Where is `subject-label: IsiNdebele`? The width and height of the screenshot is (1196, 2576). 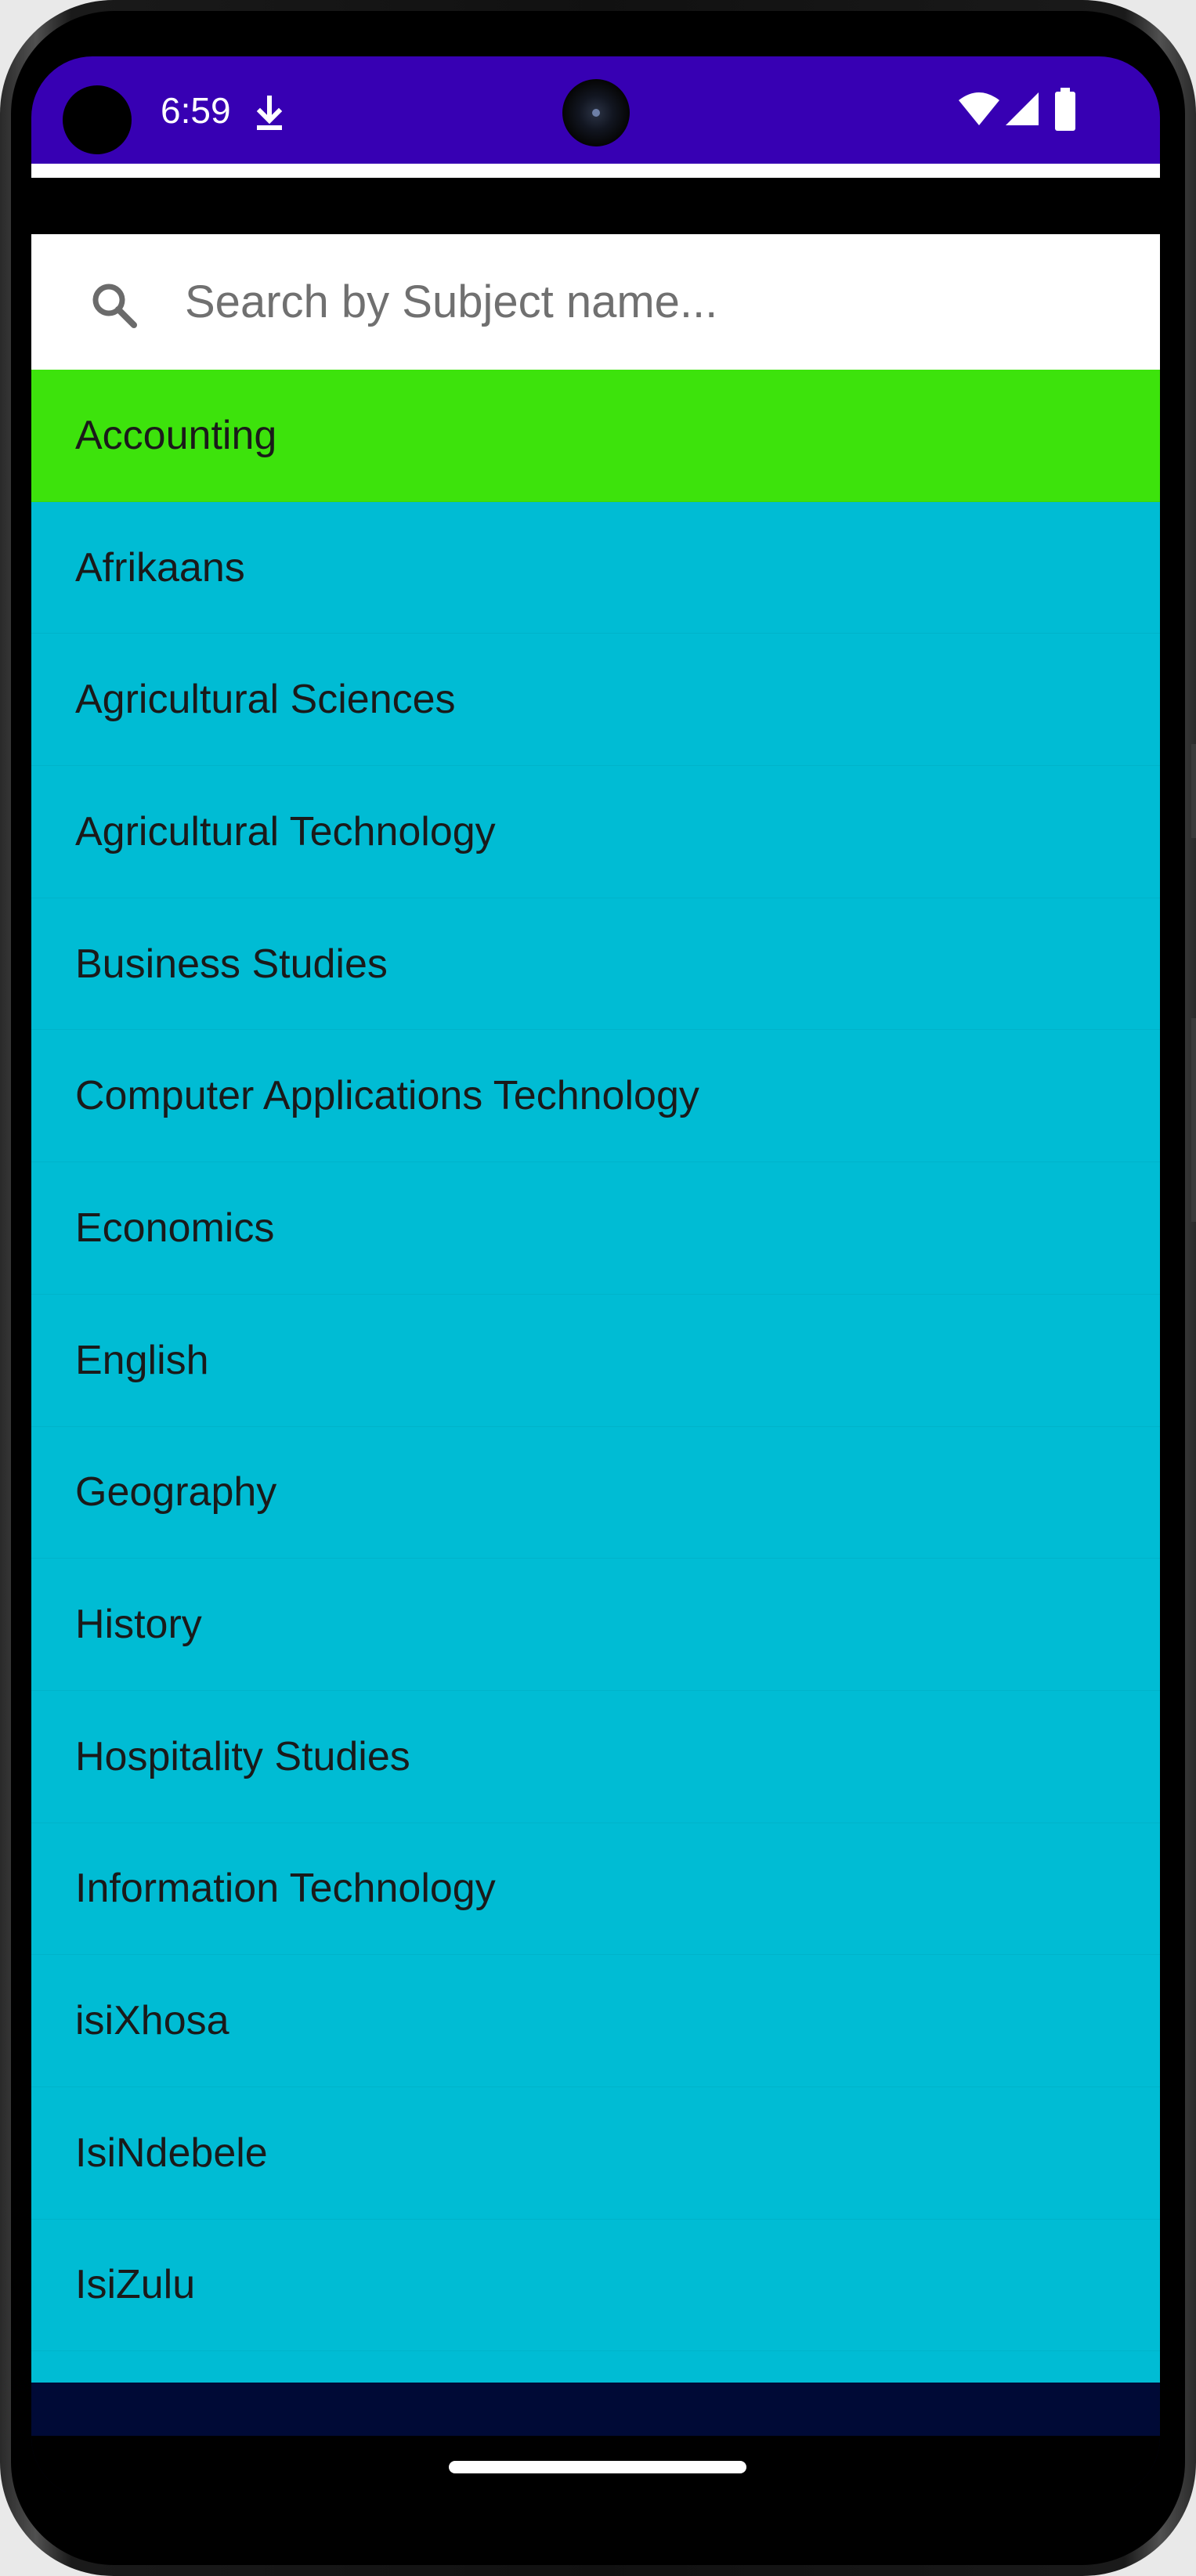 subject-label: IsiNdebele is located at coordinates (171, 2153).